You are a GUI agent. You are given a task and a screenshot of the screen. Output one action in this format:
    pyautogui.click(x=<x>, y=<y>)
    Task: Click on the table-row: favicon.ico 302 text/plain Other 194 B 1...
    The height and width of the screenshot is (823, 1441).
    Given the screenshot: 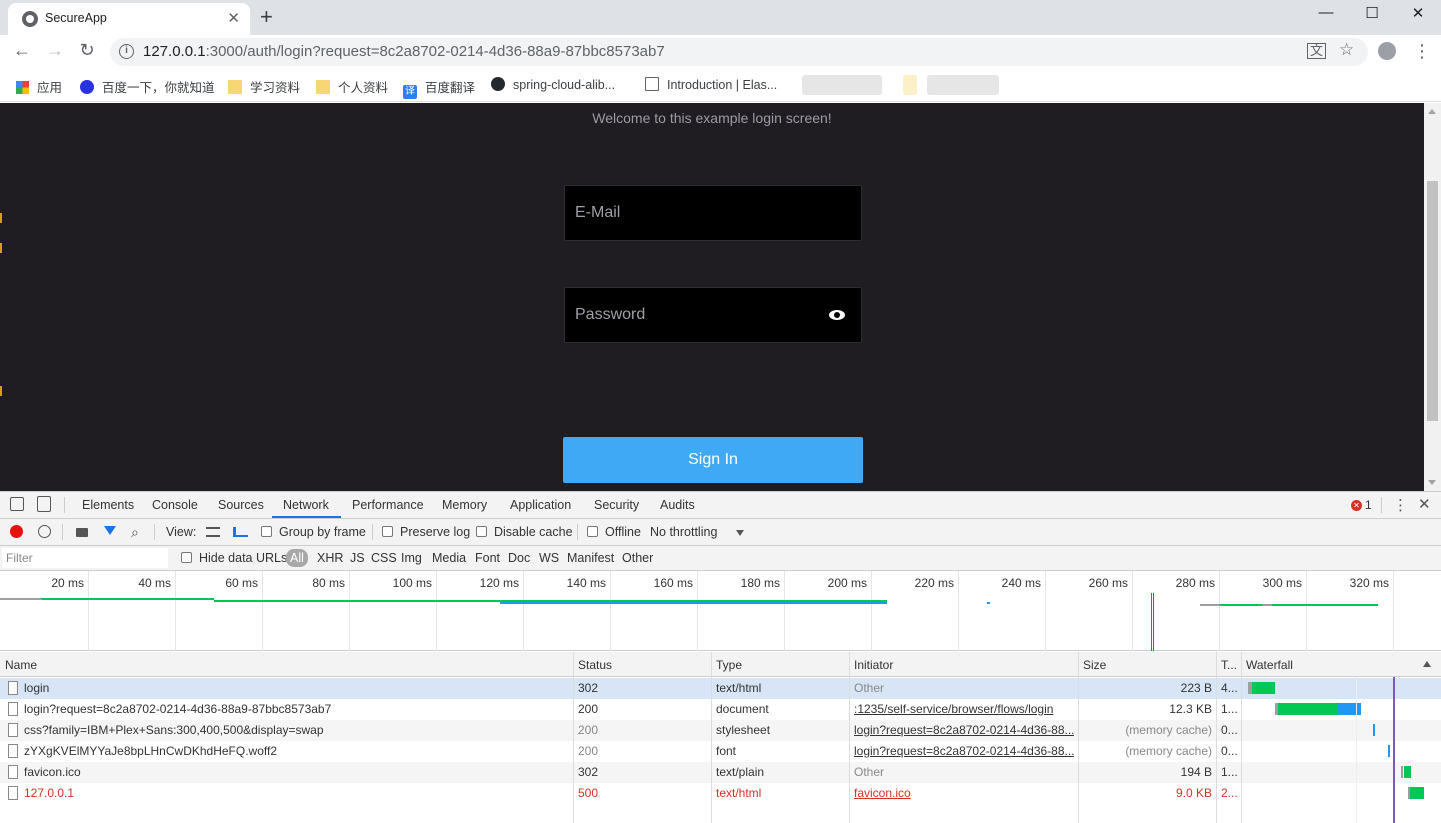 What is the action you would take?
    pyautogui.click(x=720, y=772)
    